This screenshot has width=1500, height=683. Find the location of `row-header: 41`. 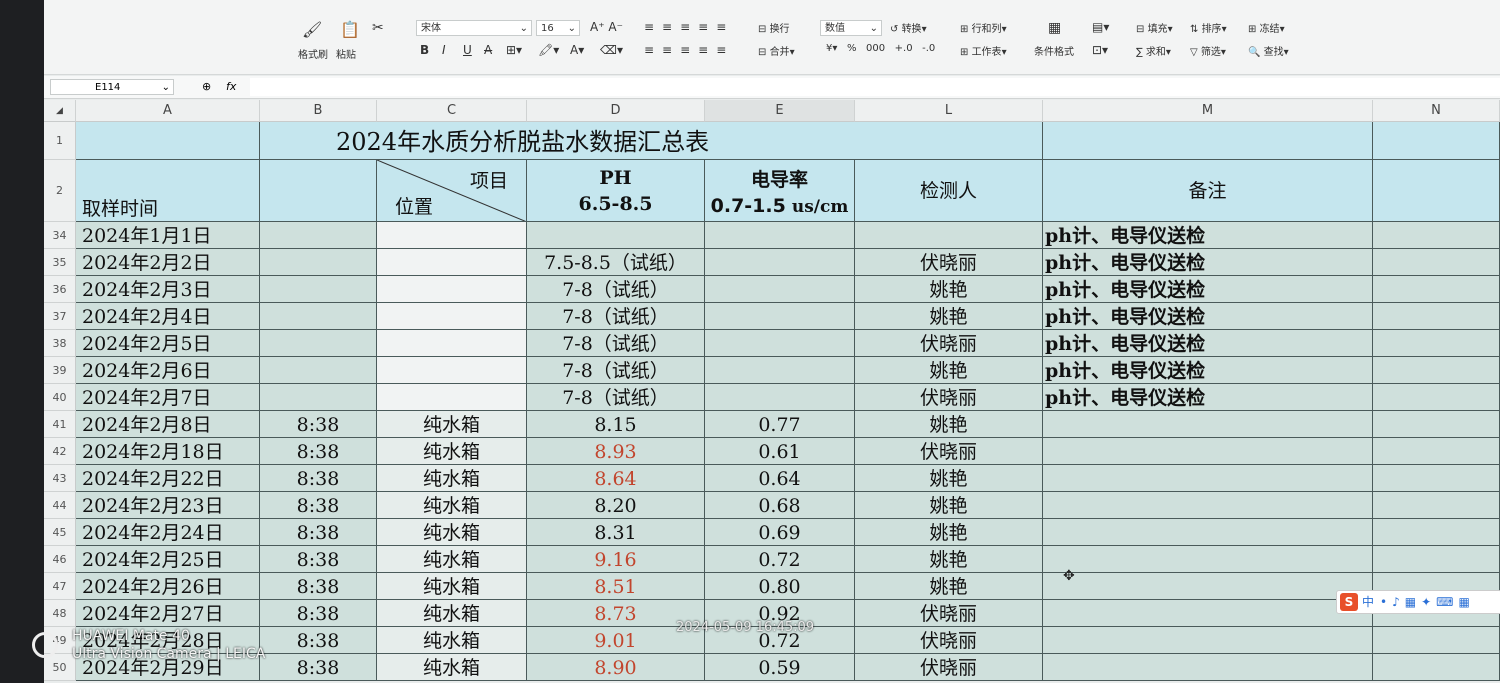

row-header: 41 is located at coordinates (60, 424).